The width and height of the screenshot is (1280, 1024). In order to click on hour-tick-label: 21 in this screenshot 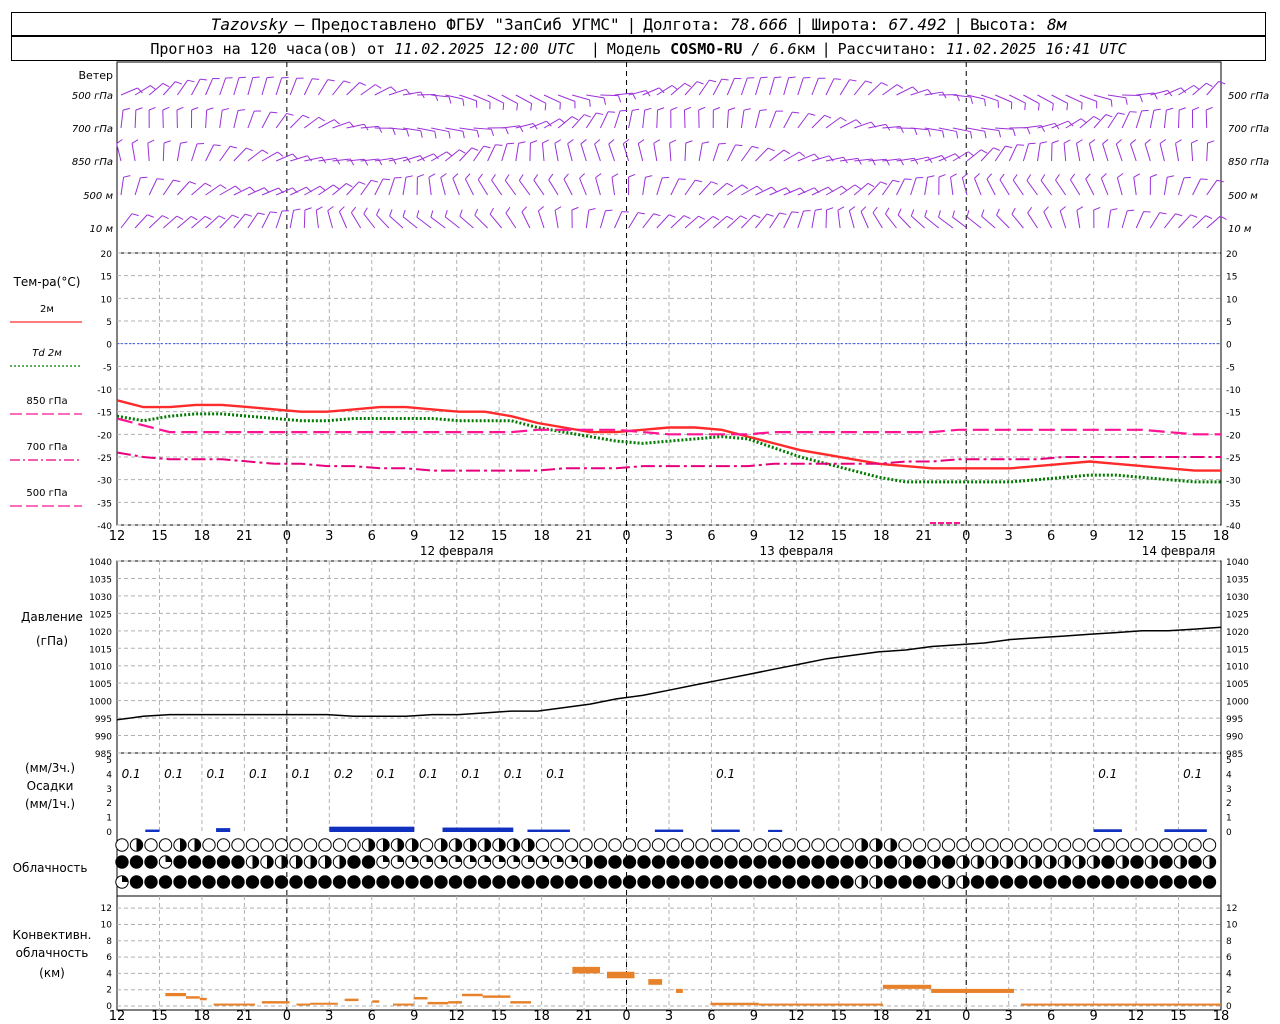, I will do `click(244, 1016)`.